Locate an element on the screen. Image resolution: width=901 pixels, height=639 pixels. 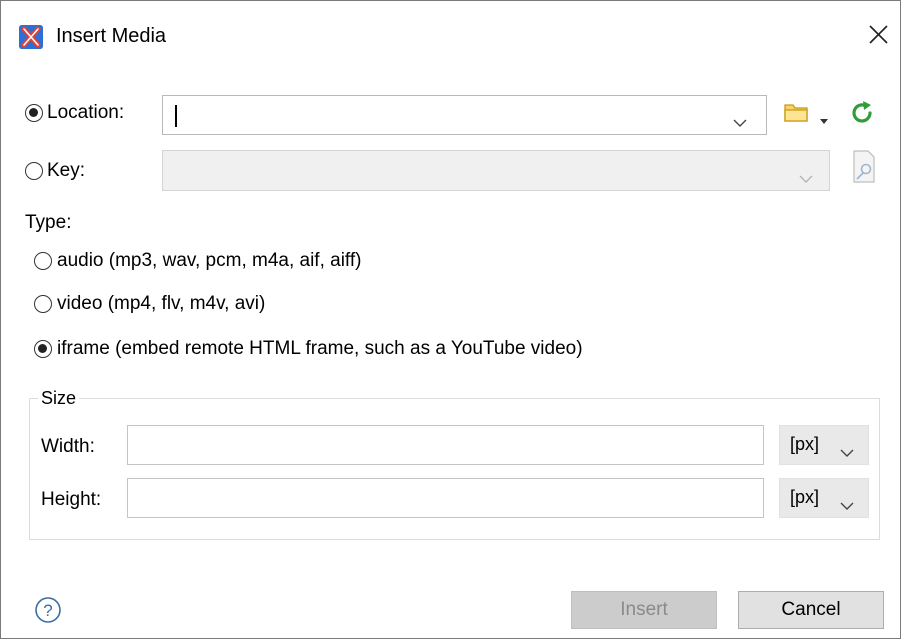
size-legend: Size is located at coordinates (59, 398).